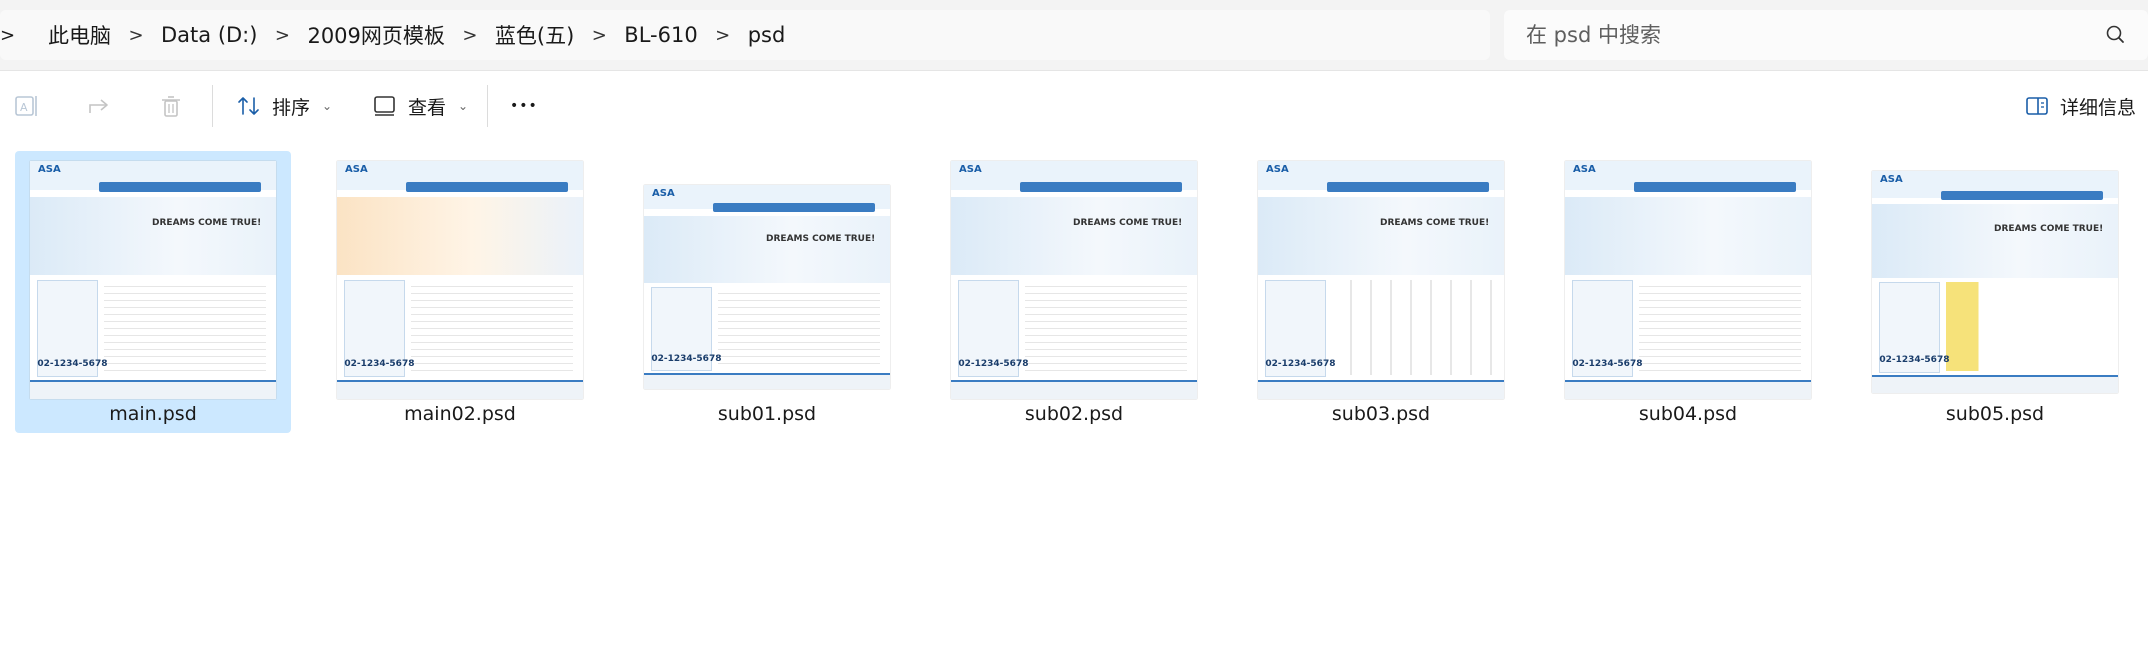 The image size is (2148, 665). I want to click on delete-button, so click(171, 106).